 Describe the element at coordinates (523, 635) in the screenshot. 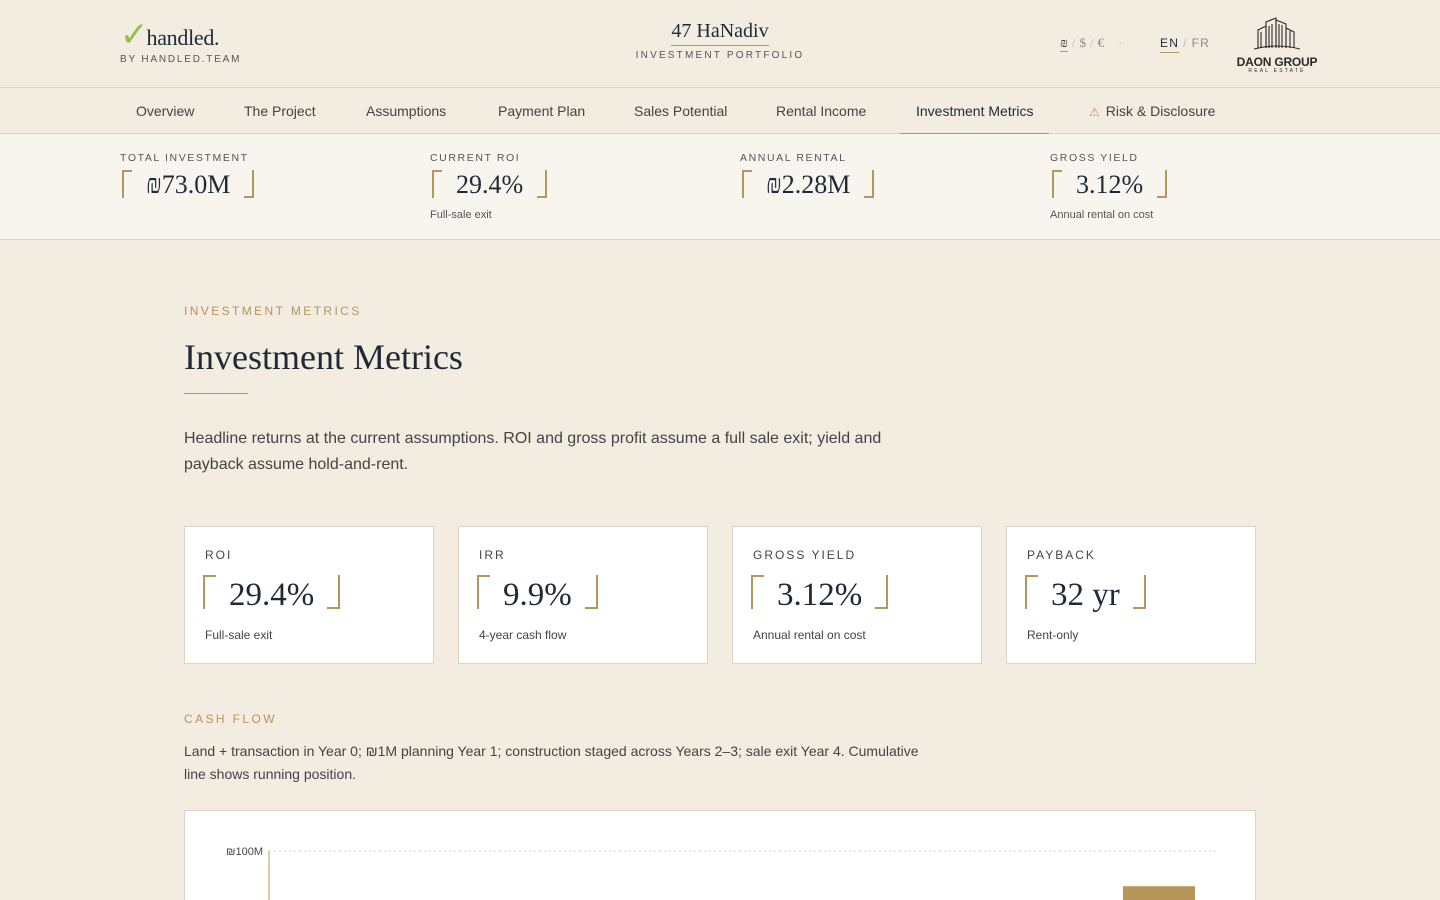

I see `metric-sub: 4-year cash flow` at that location.